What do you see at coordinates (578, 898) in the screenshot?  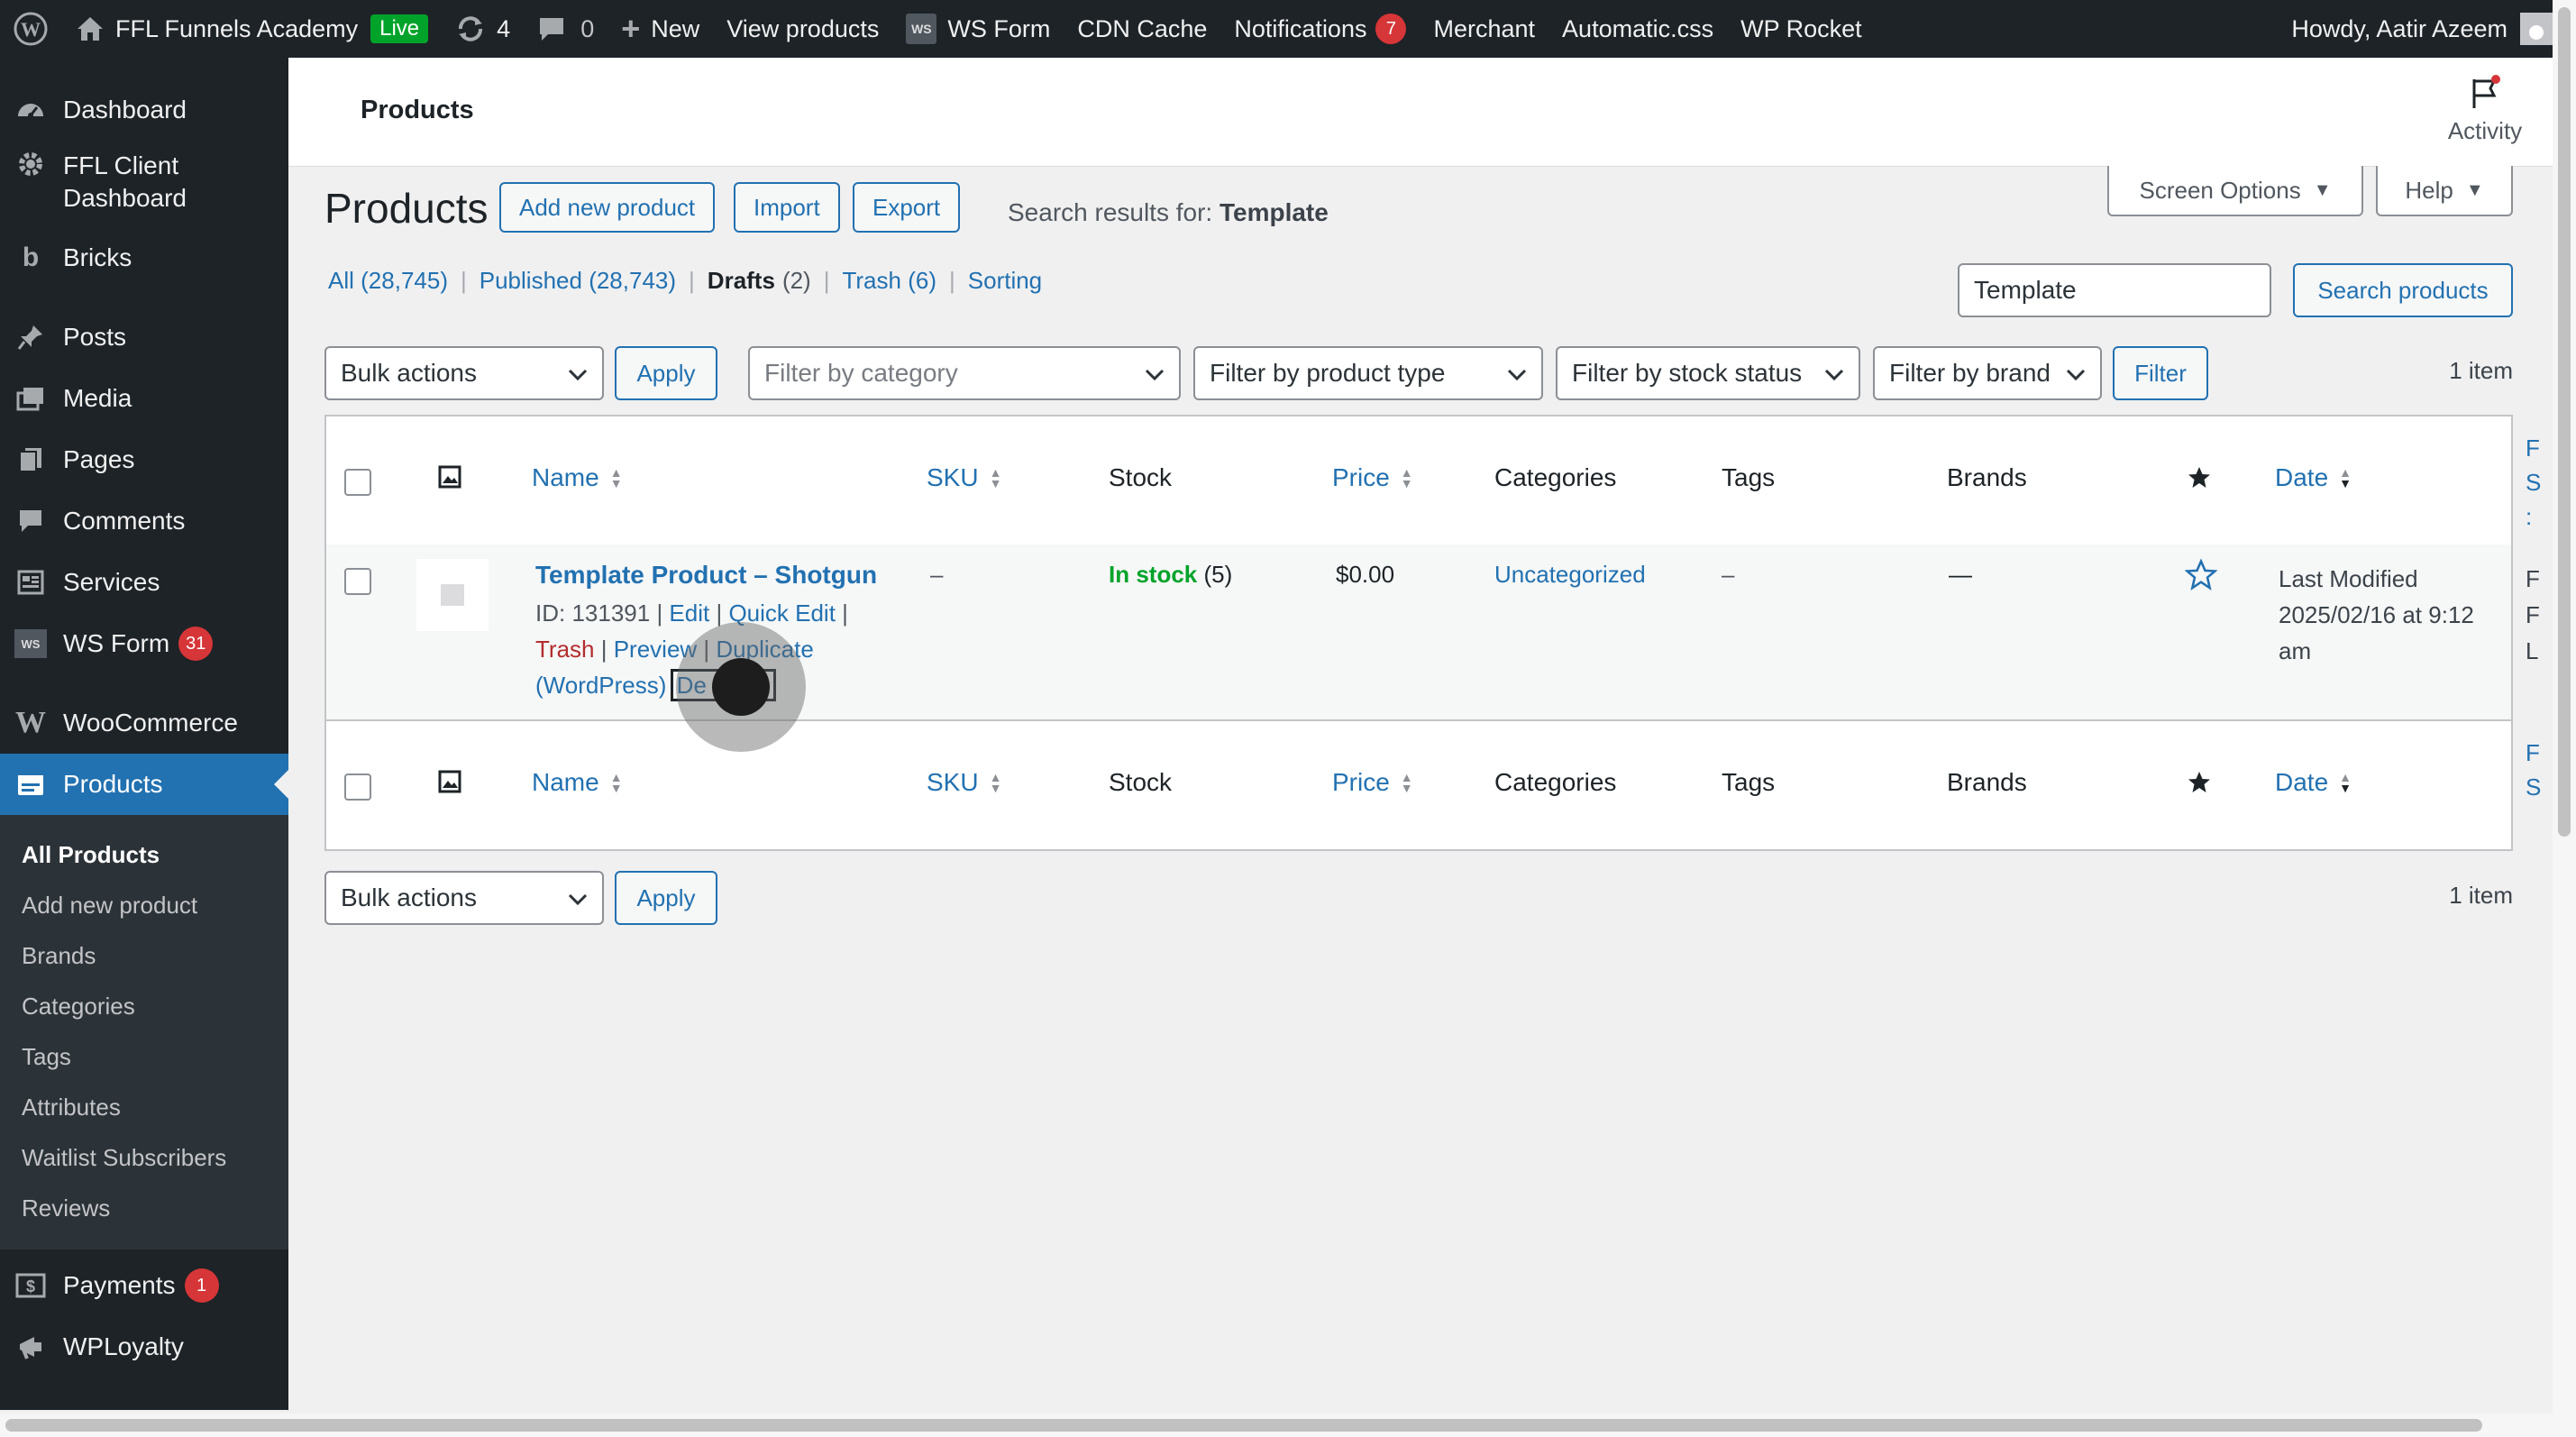 I see `chevron-down-icon` at bounding box center [578, 898].